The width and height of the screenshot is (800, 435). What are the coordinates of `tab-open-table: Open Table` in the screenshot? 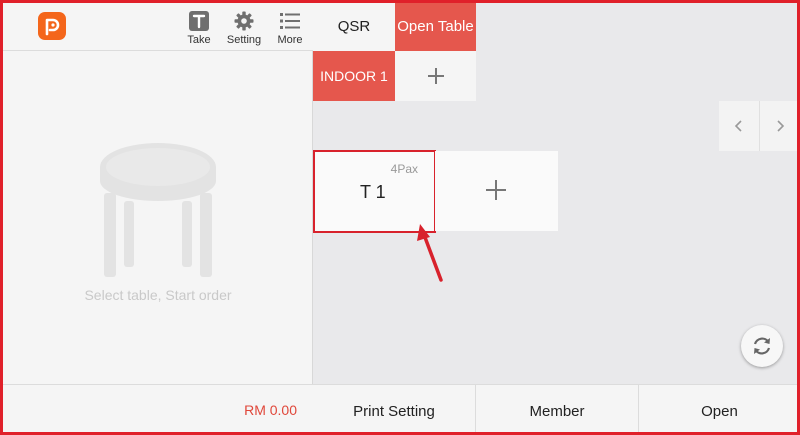 It's located at (435, 27).